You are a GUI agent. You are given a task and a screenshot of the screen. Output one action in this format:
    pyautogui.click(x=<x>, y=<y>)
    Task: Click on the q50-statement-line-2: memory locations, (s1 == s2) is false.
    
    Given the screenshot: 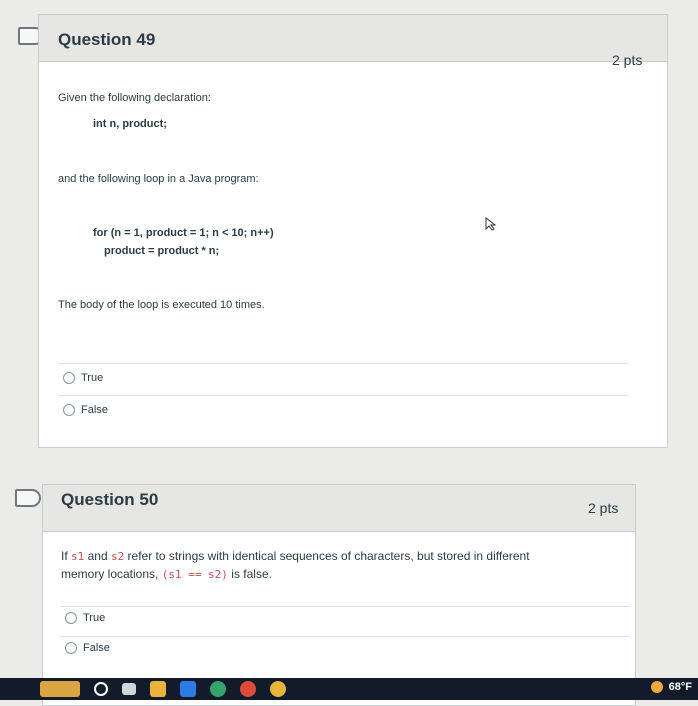 What is the action you would take?
    pyautogui.click(x=166, y=574)
    